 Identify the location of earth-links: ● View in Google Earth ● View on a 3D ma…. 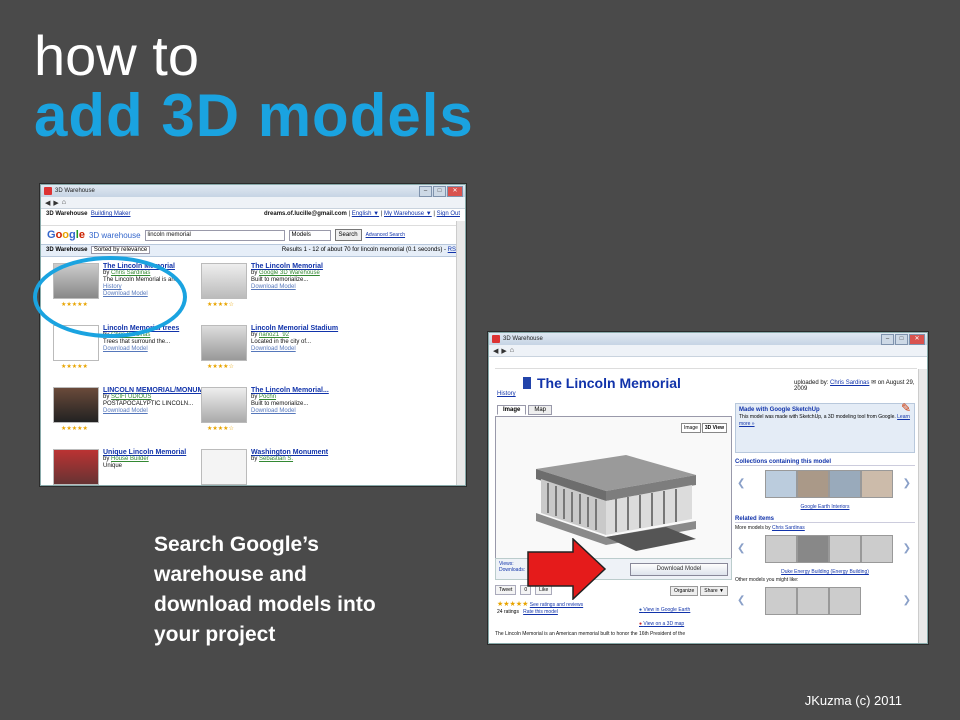
(664, 617).